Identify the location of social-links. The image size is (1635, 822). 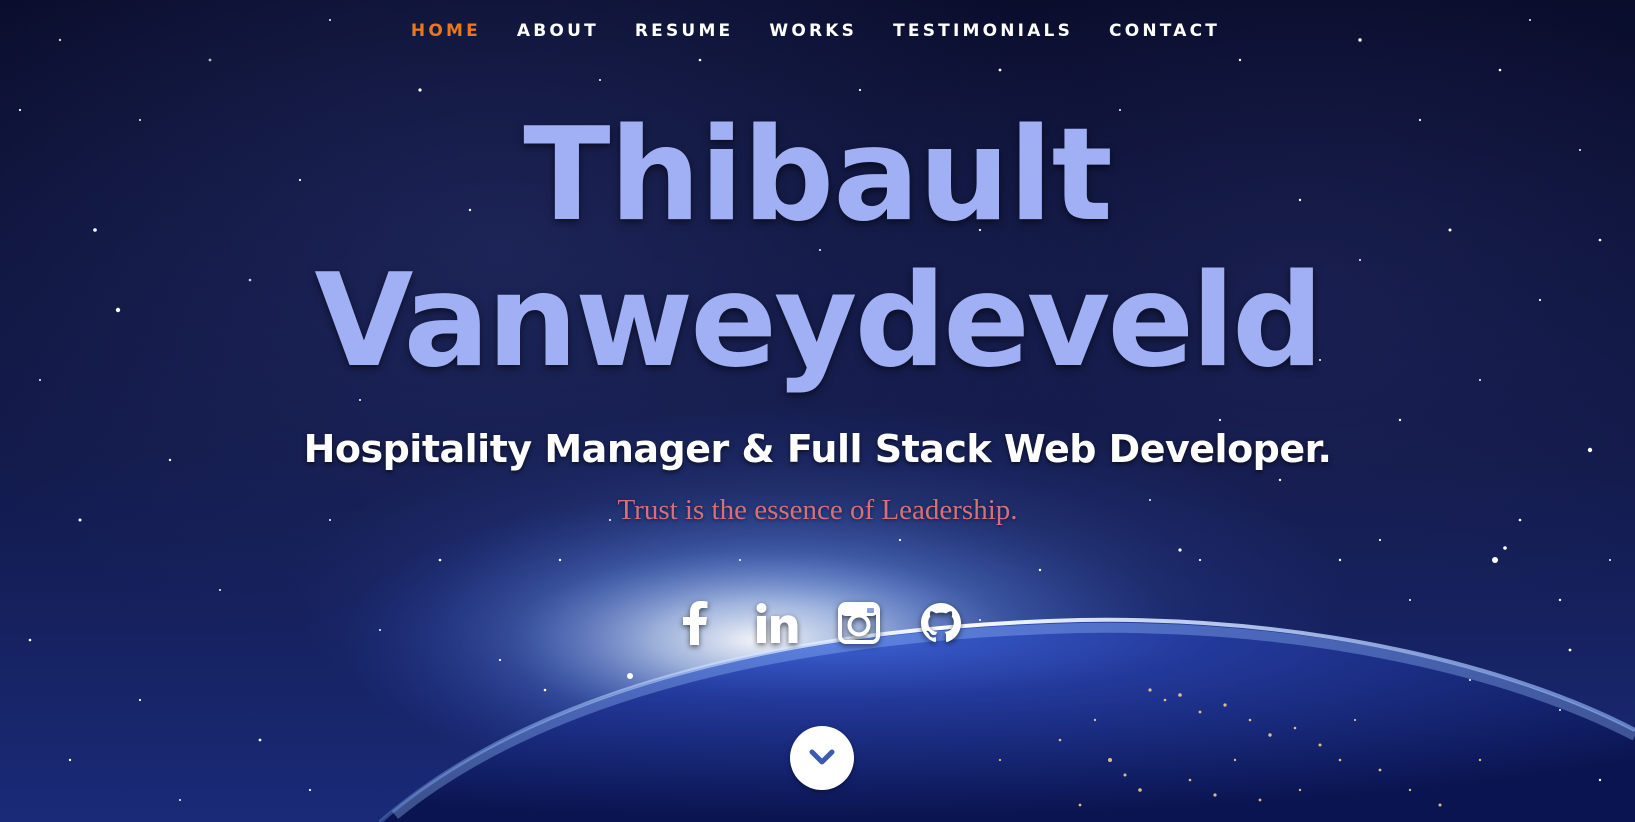
(817, 623).